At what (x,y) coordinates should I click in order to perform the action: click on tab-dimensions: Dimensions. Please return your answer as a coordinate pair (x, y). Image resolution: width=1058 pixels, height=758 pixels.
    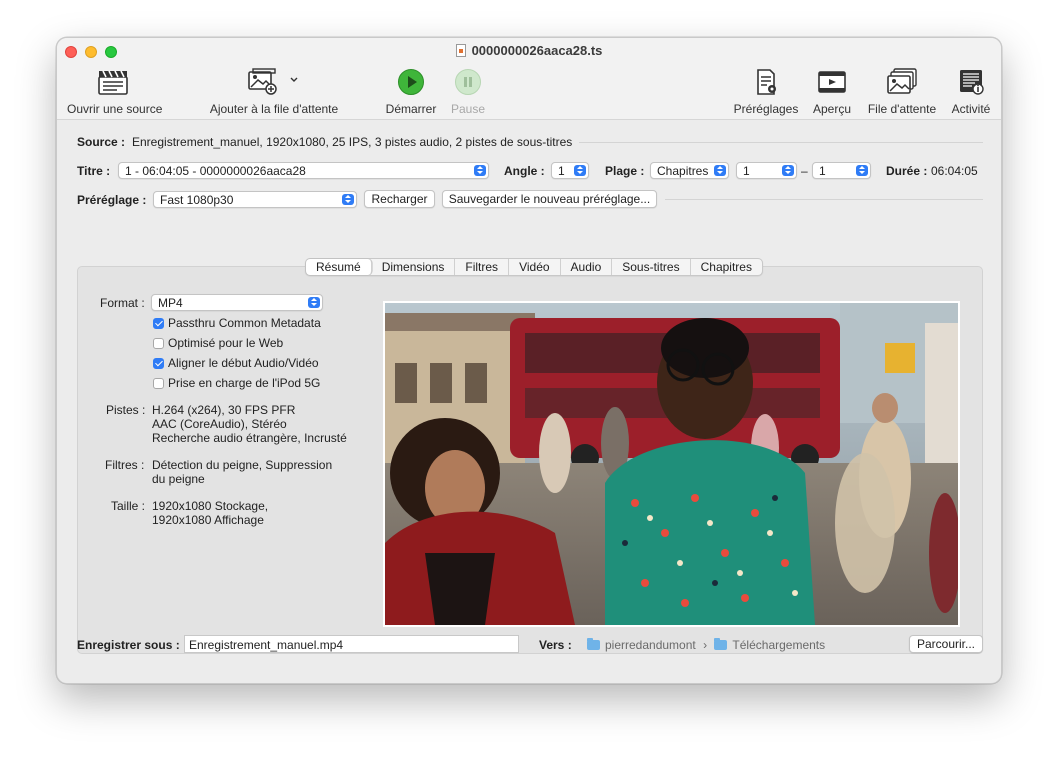
    Looking at the image, I should click on (414, 267).